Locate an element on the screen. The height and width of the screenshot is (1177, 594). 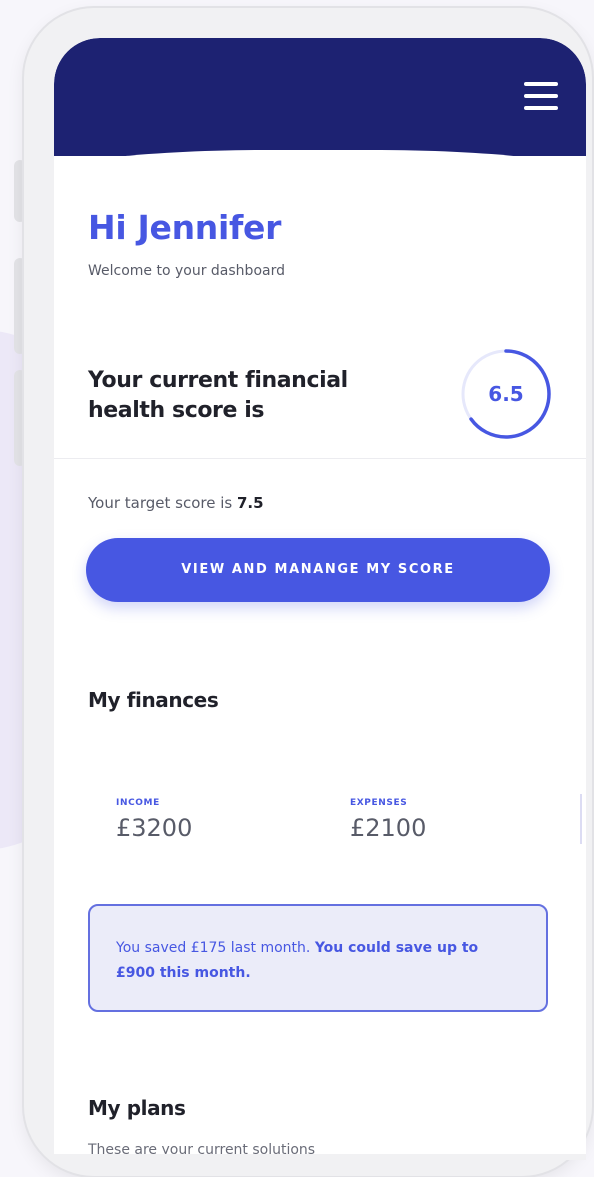
expenses-value: £2100 is located at coordinates (388, 828).